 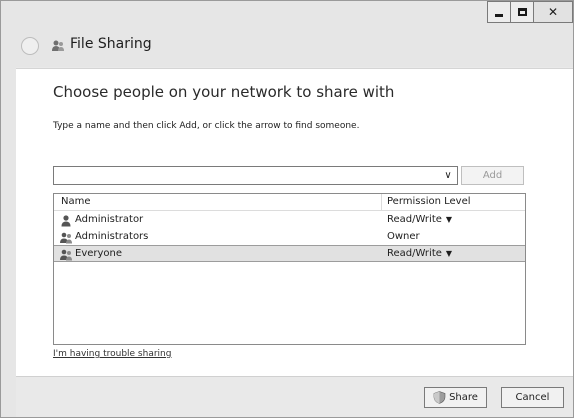 I want to click on minimize-icon, so click(x=499, y=15).